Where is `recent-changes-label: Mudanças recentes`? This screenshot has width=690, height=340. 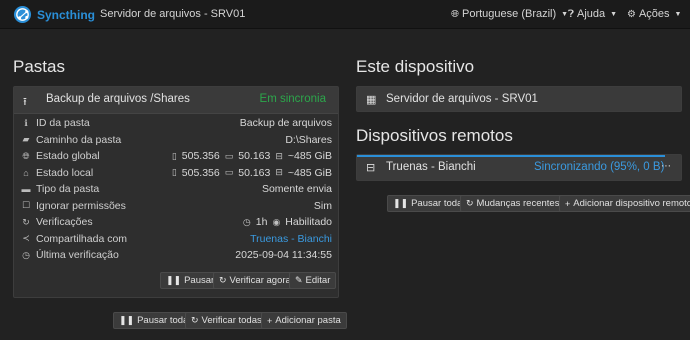
recent-changes-label: Mudanças recentes is located at coordinates (518, 203).